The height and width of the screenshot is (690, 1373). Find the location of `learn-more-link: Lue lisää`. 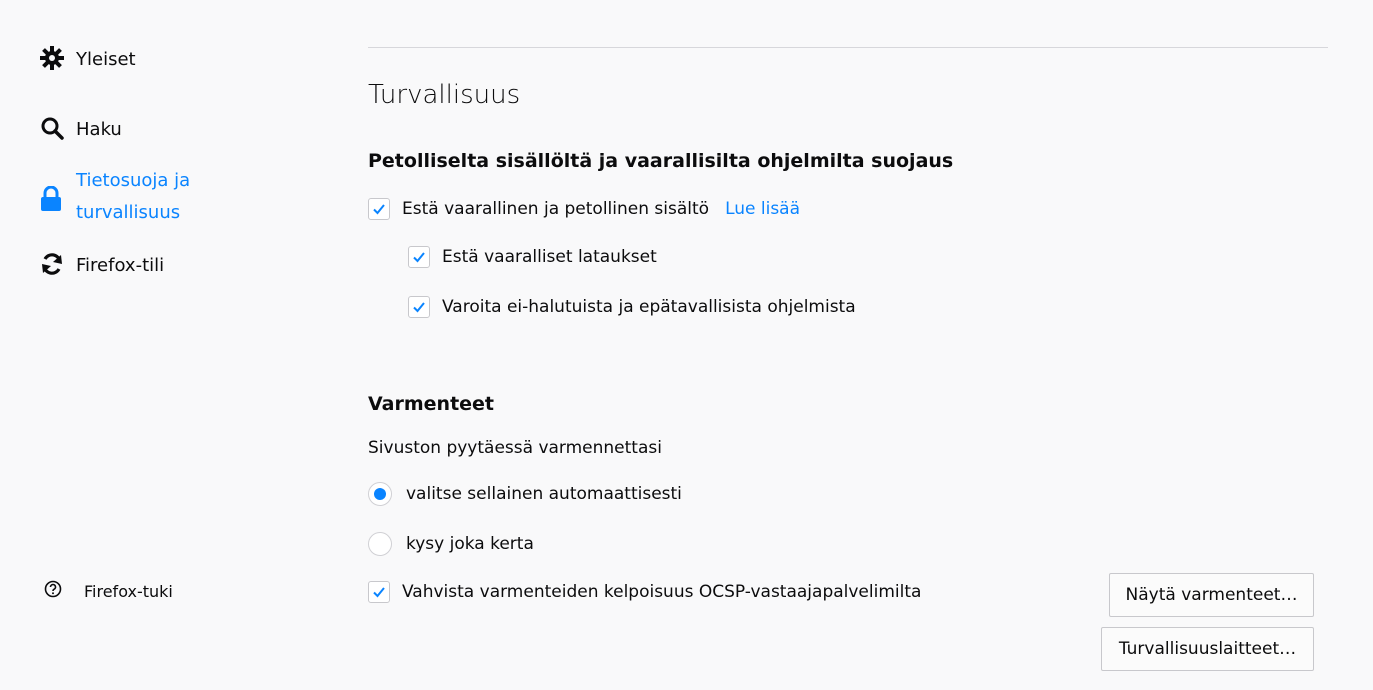

learn-more-link: Lue lisää is located at coordinates (762, 209).